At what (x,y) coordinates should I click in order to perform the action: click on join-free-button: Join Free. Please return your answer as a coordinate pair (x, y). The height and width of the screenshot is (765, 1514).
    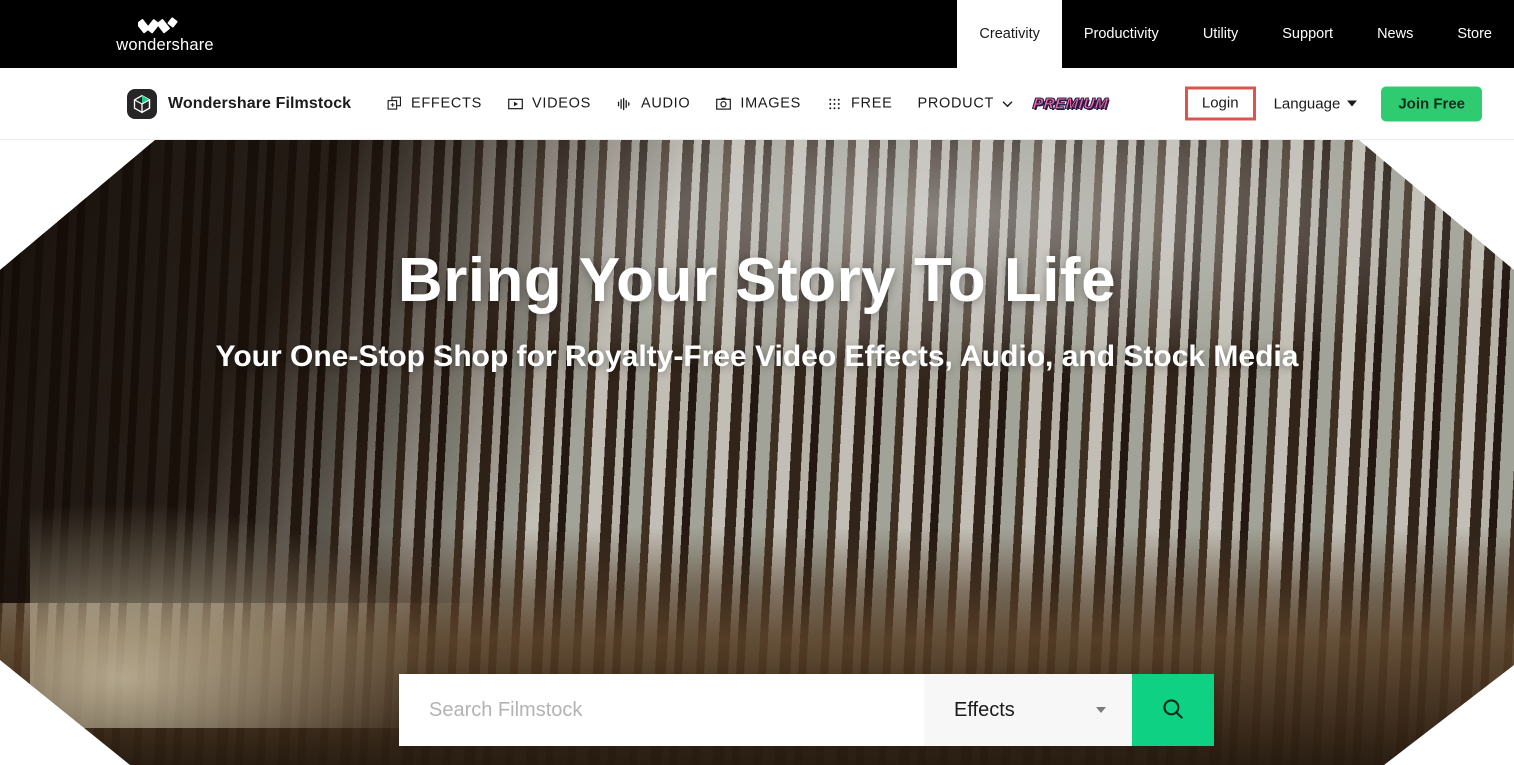
    Looking at the image, I should click on (1431, 103).